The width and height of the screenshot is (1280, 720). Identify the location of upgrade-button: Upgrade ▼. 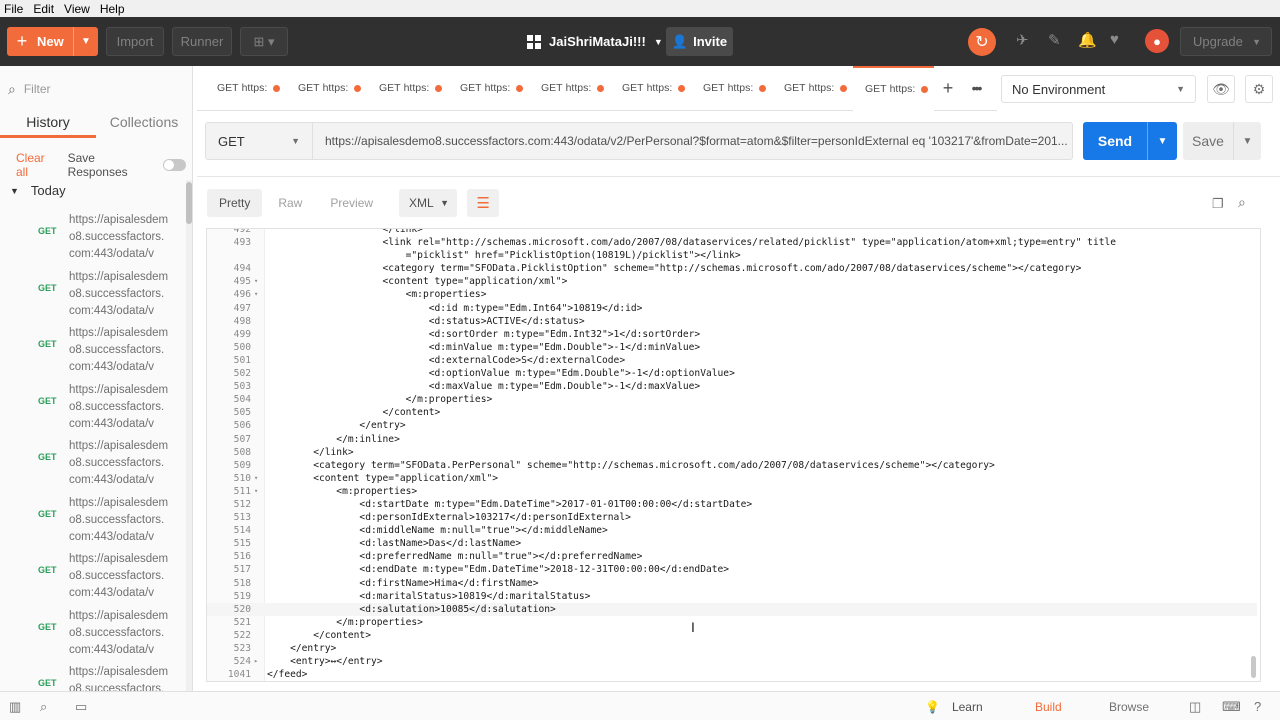
(1226, 41).